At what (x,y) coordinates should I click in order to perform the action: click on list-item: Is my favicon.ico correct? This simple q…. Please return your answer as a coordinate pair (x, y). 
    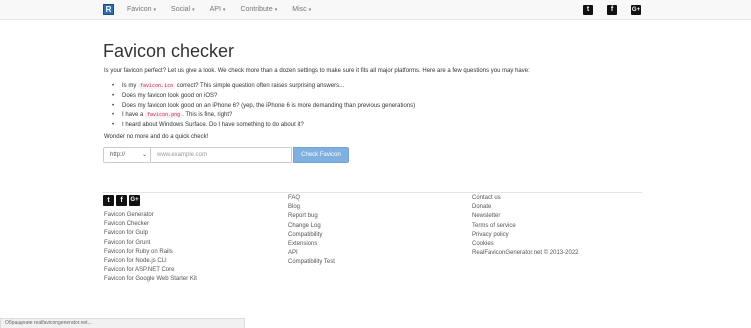
    Looking at the image, I should click on (263, 87).